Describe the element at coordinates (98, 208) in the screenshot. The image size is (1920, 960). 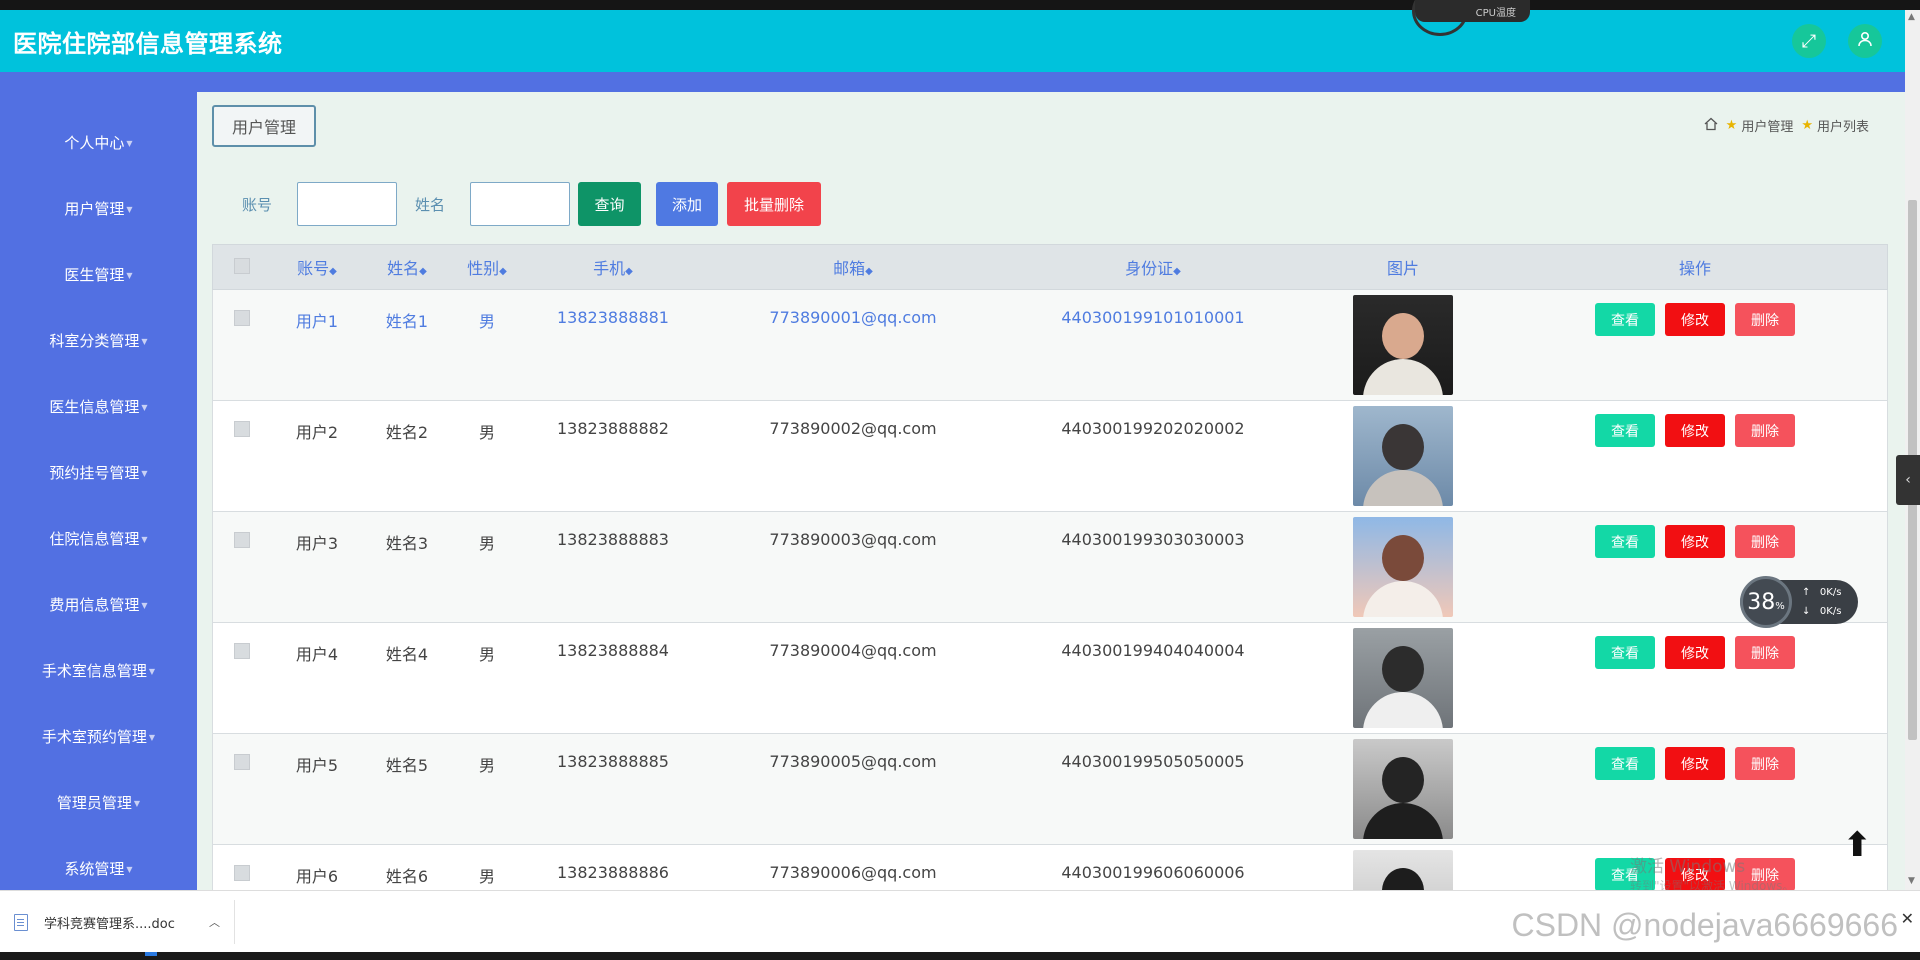
I see `sidebar-item: 用户管理 ▼` at that location.